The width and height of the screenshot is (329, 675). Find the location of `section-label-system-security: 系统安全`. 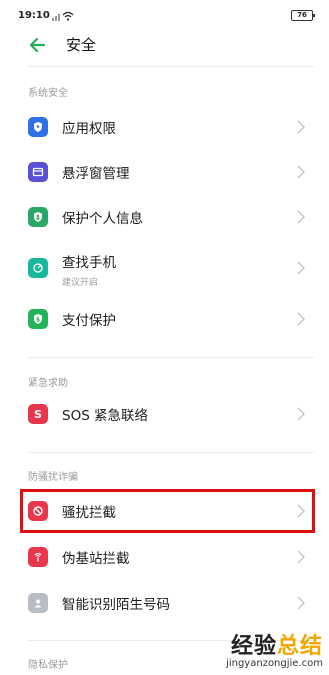

section-label-system-security: 系统安全 is located at coordinates (48, 93).